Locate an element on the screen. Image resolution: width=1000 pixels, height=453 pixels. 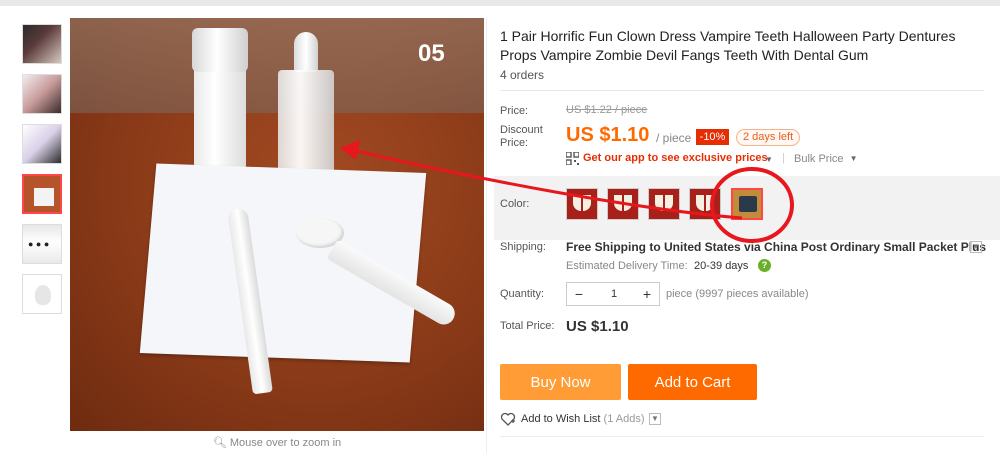
zoom-hint: 🔍︎ Mouse over to zoom in is located at coordinates (277, 442).